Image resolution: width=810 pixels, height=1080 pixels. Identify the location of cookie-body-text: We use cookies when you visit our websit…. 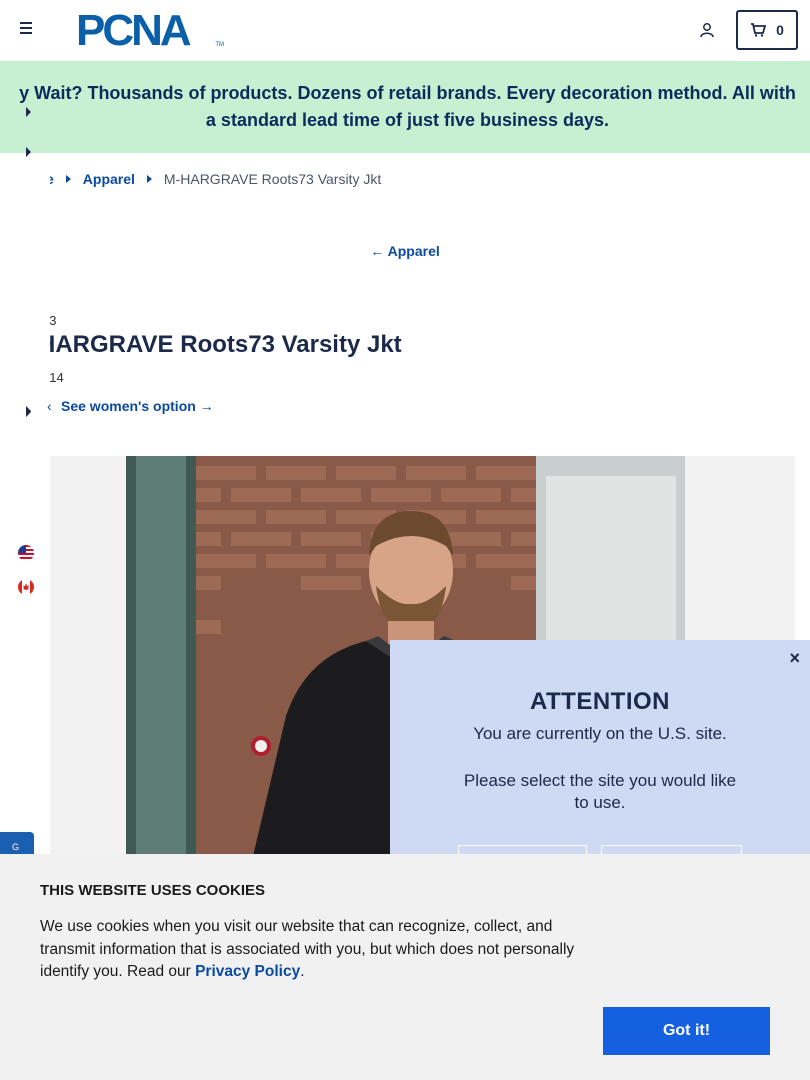
(307, 949).